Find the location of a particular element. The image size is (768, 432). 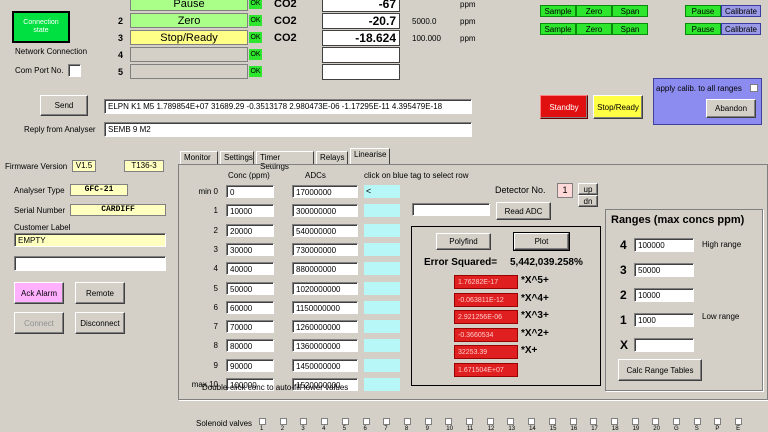

gas-name-field: Pause is located at coordinates (189, 5).